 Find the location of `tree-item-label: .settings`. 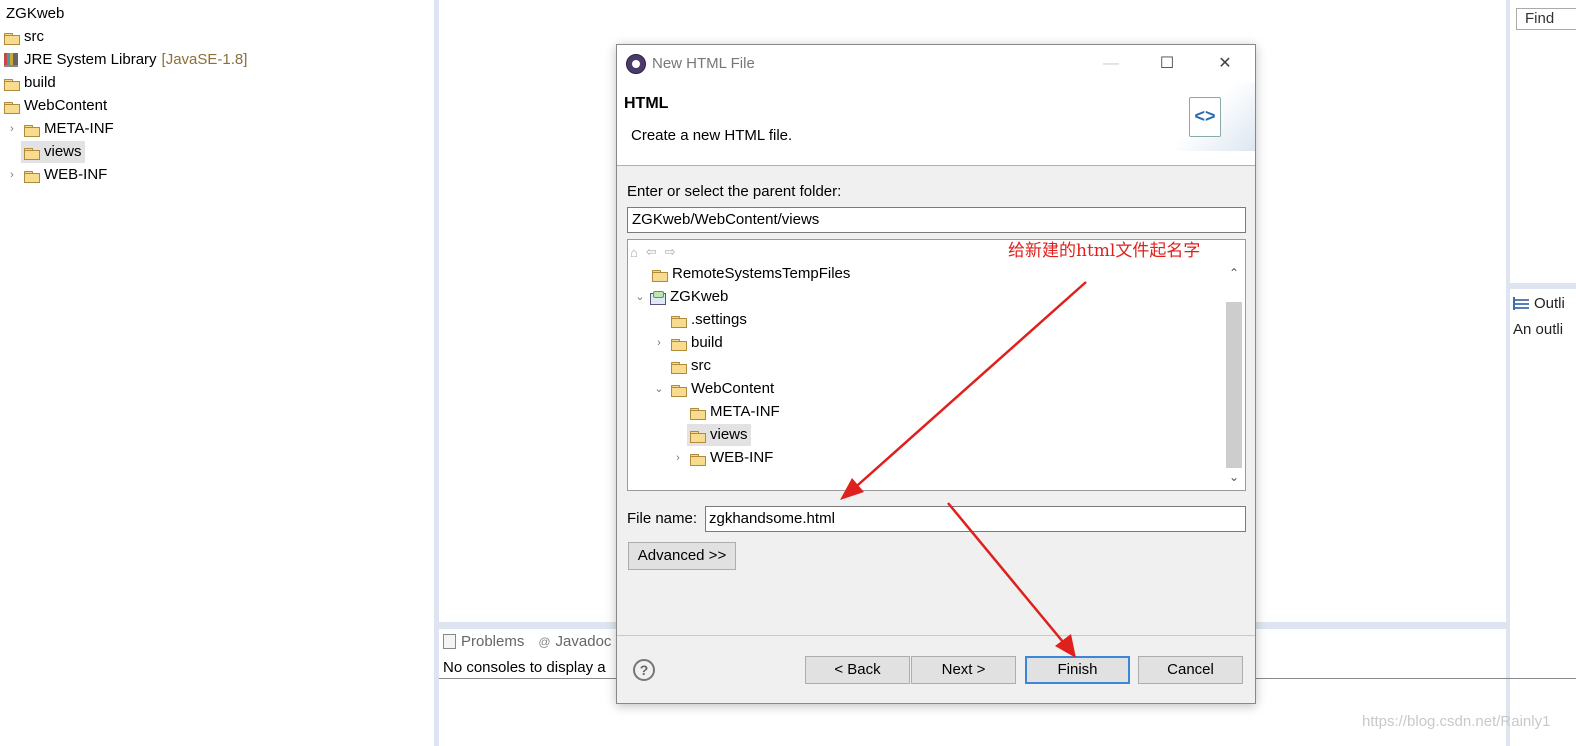

tree-item-label: .settings is located at coordinates (719, 319).